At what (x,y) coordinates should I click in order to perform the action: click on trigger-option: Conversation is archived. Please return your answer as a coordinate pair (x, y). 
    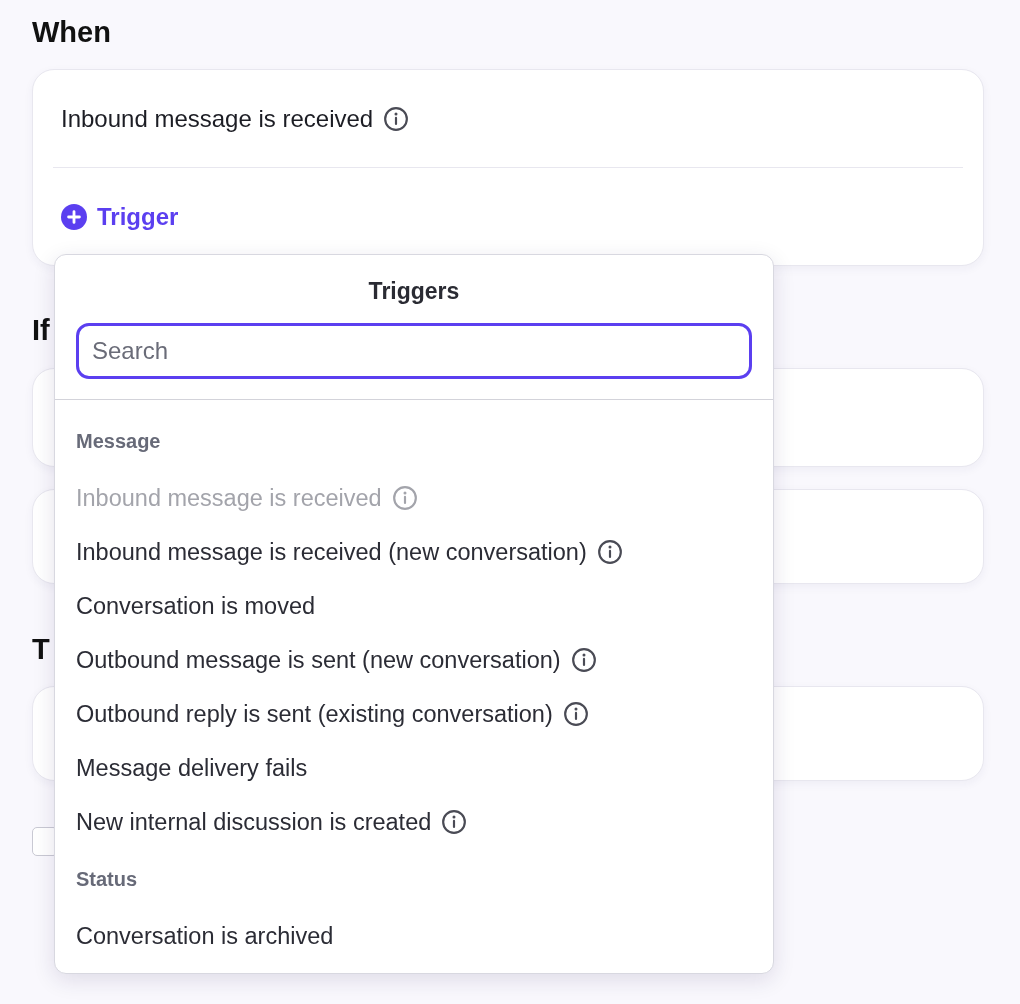
    Looking at the image, I should click on (205, 936).